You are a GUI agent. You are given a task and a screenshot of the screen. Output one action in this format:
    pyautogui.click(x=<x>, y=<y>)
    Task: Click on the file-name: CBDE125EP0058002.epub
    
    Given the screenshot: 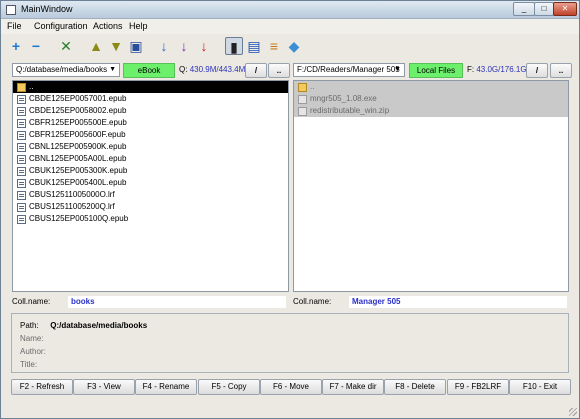 What is the action you would take?
    pyautogui.click(x=78, y=110)
    